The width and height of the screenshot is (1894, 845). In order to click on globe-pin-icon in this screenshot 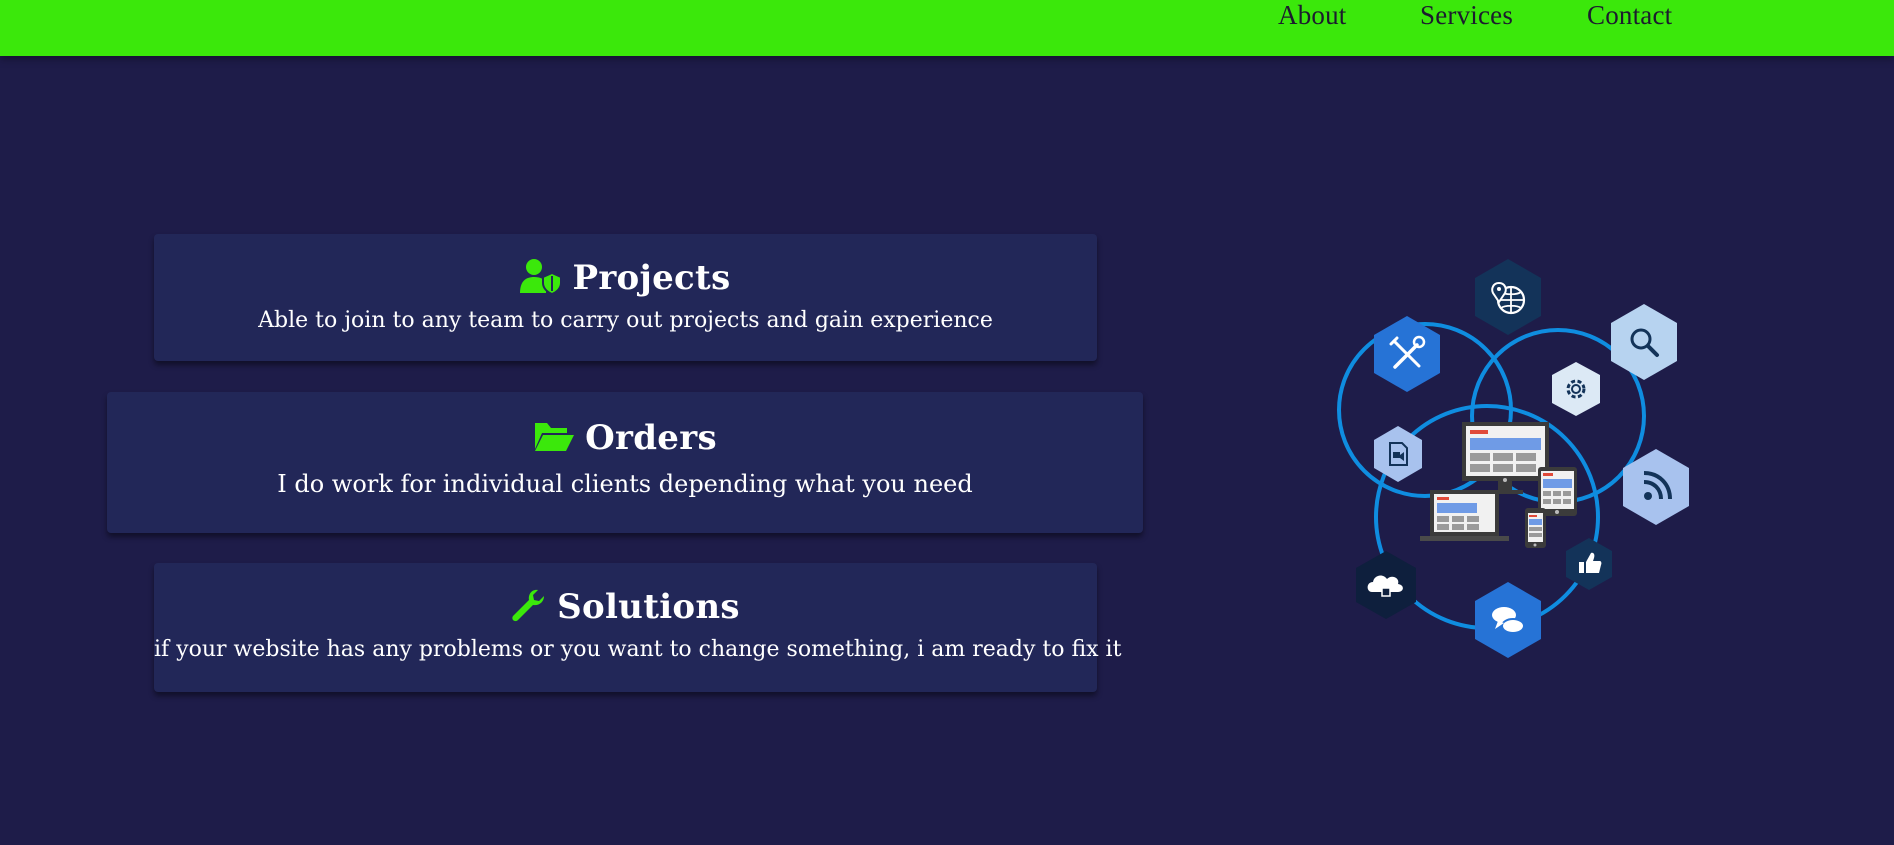, I will do `click(1508, 297)`.